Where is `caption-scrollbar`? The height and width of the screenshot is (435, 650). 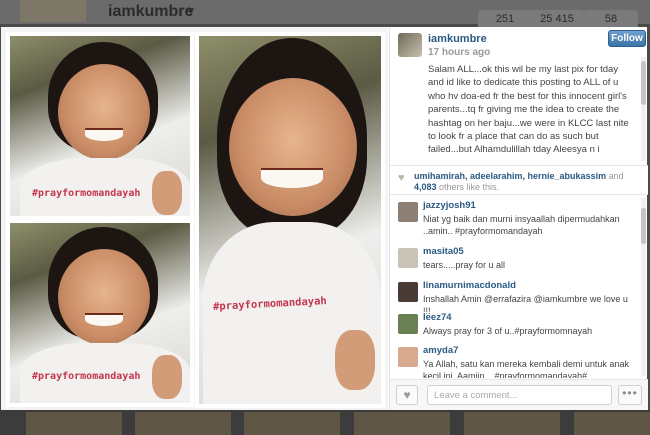 caption-scrollbar is located at coordinates (643, 109).